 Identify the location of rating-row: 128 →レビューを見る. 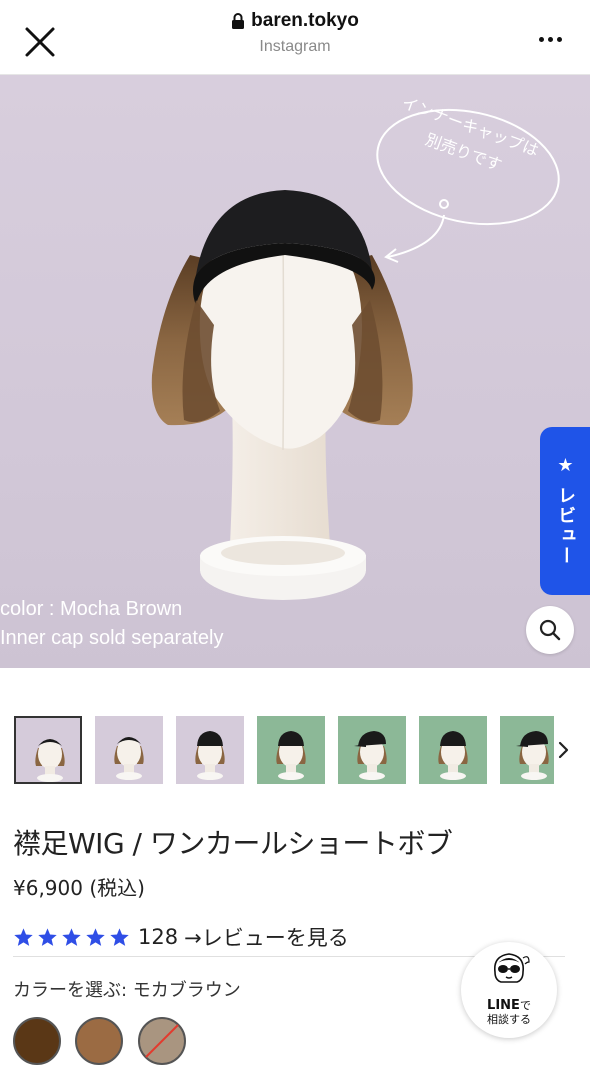
(181, 937).